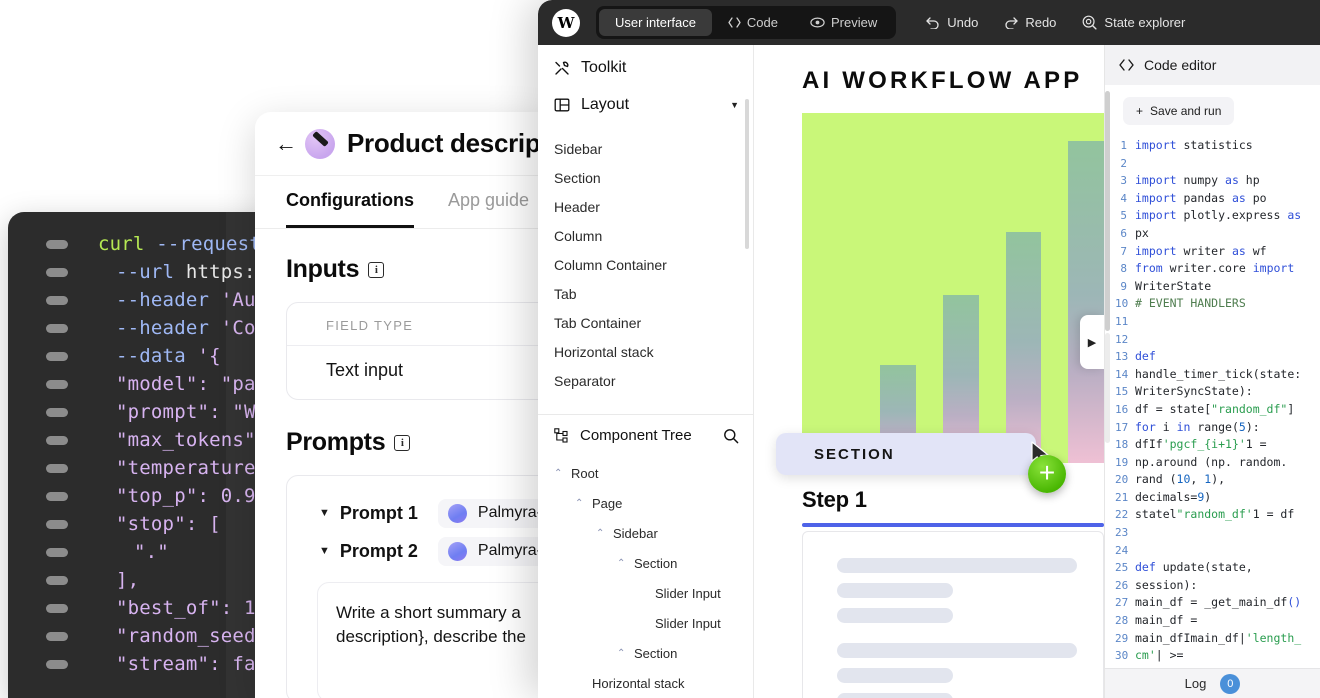 This screenshot has height=698, width=1320. I want to click on code-line: 2, so click(1214, 164).